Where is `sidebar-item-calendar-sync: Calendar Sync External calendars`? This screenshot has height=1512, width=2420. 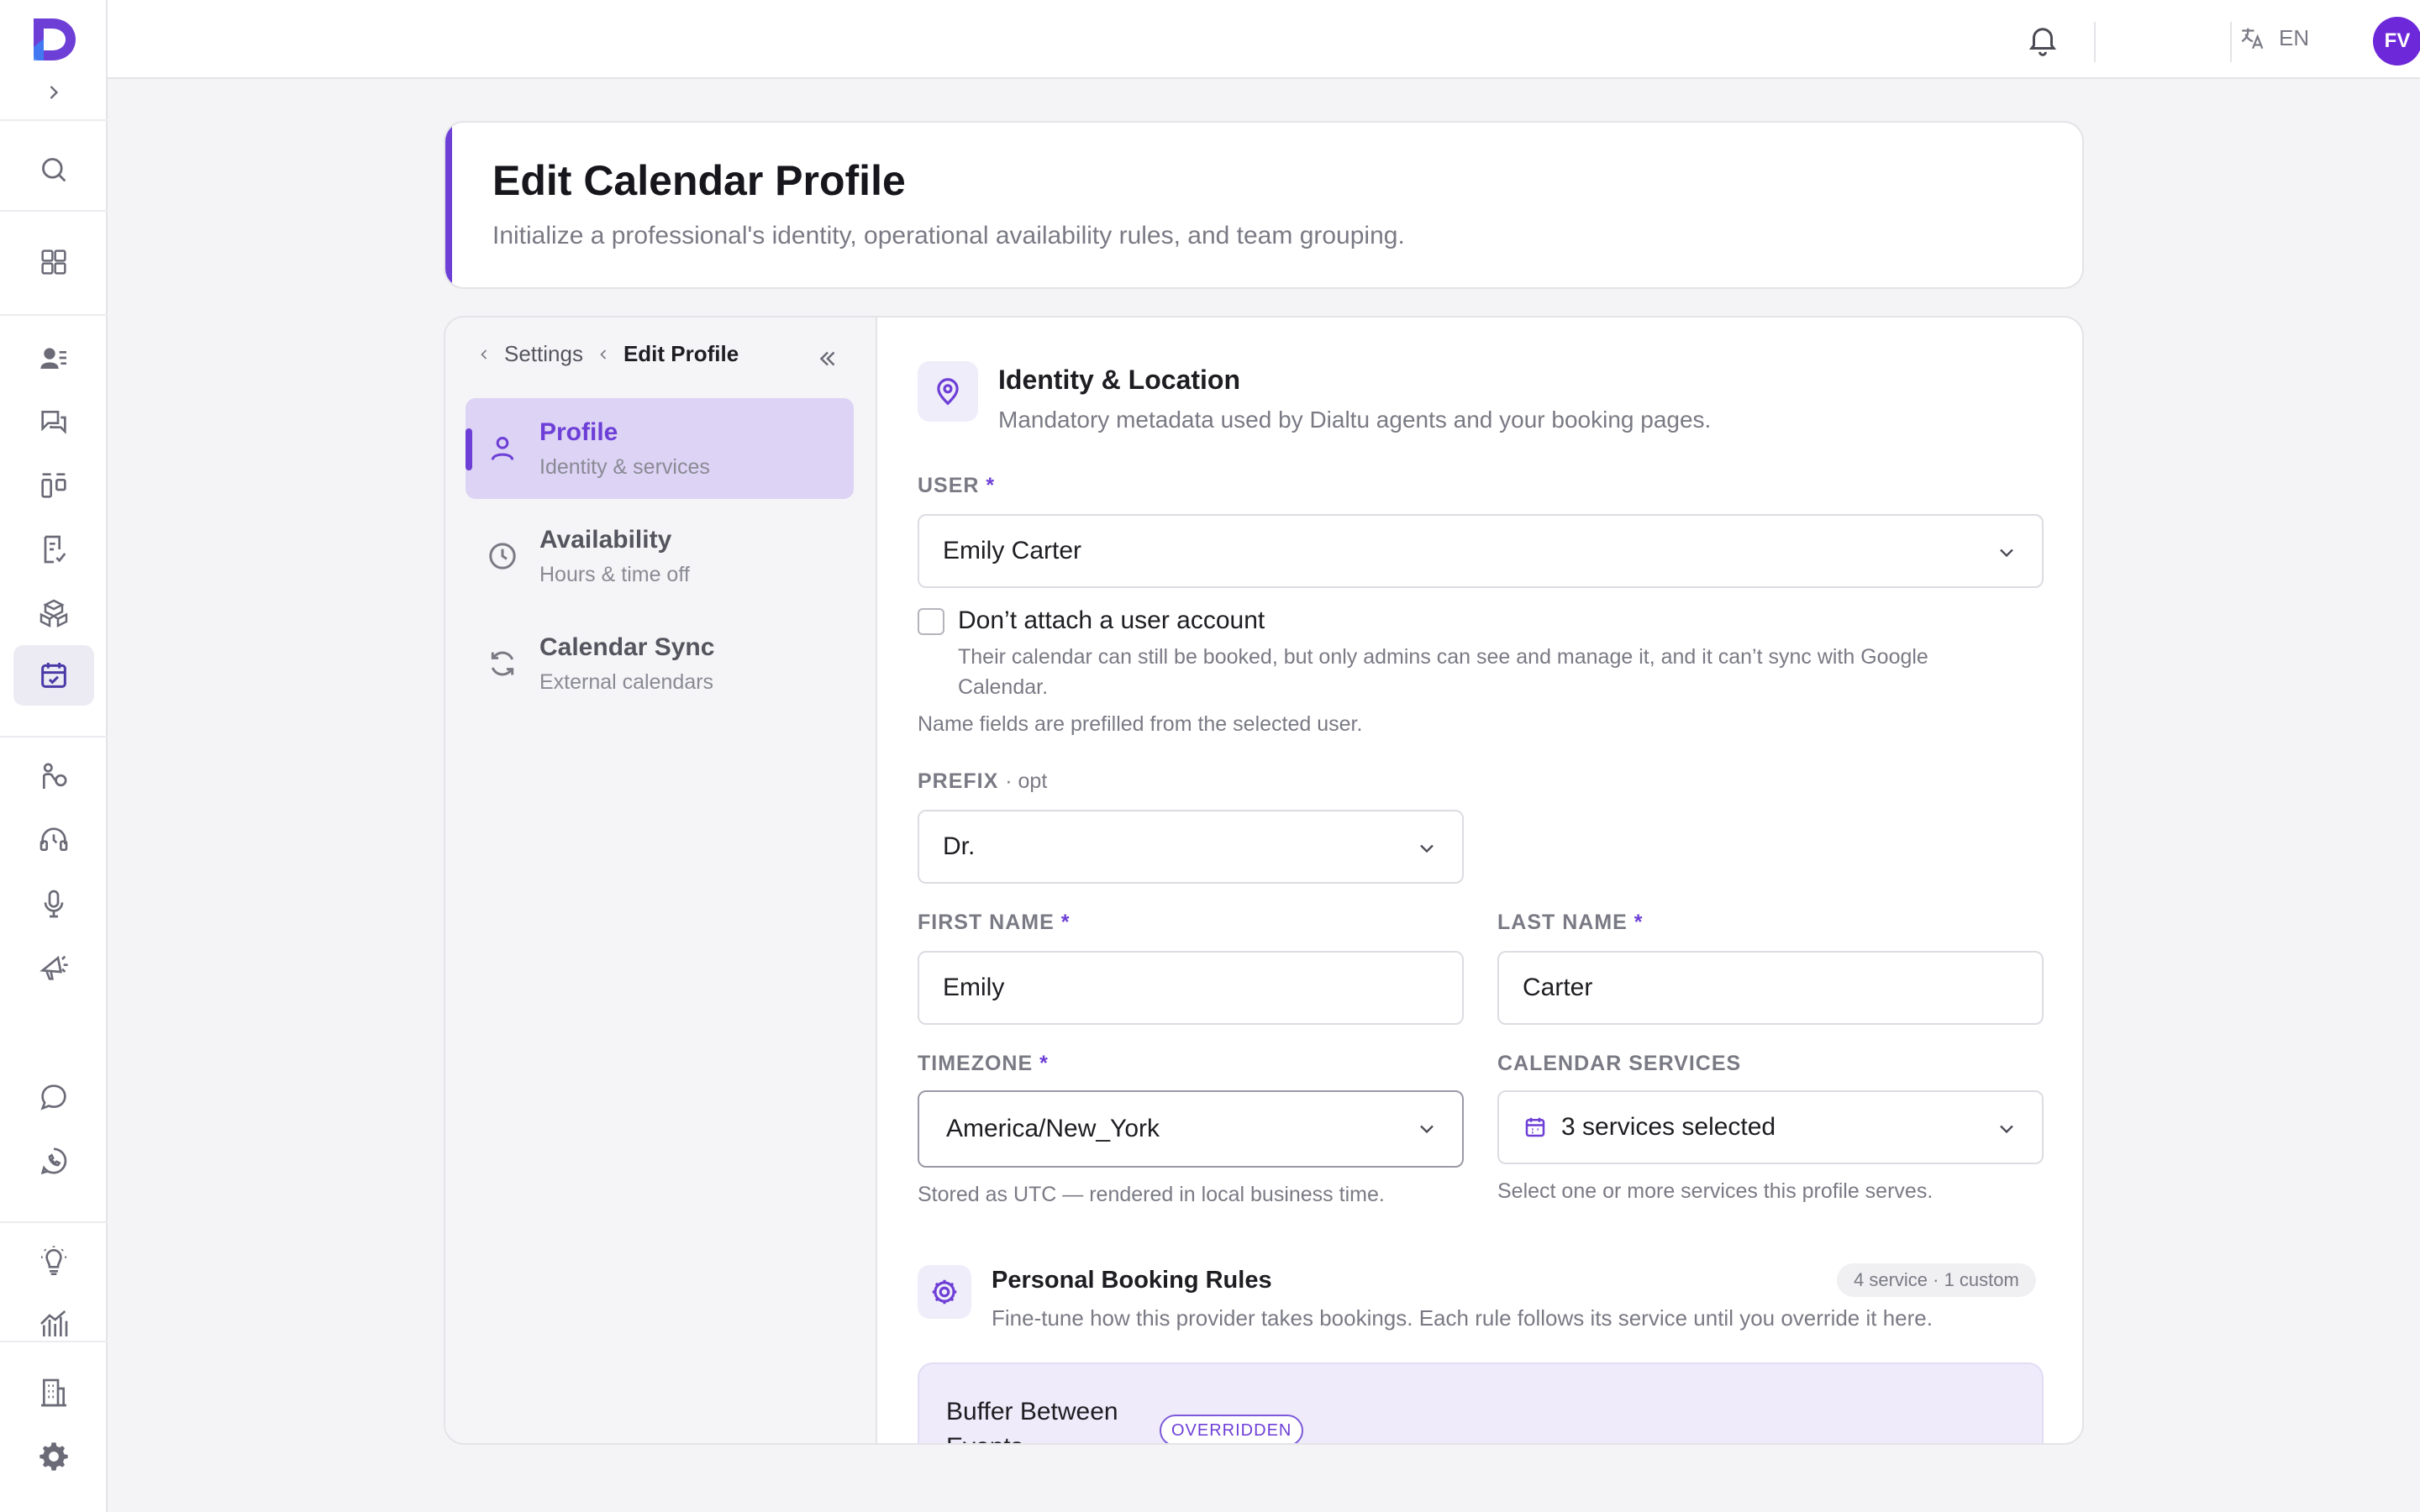 sidebar-item-calendar-sync: Calendar Sync External calendars is located at coordinates (660, 663).